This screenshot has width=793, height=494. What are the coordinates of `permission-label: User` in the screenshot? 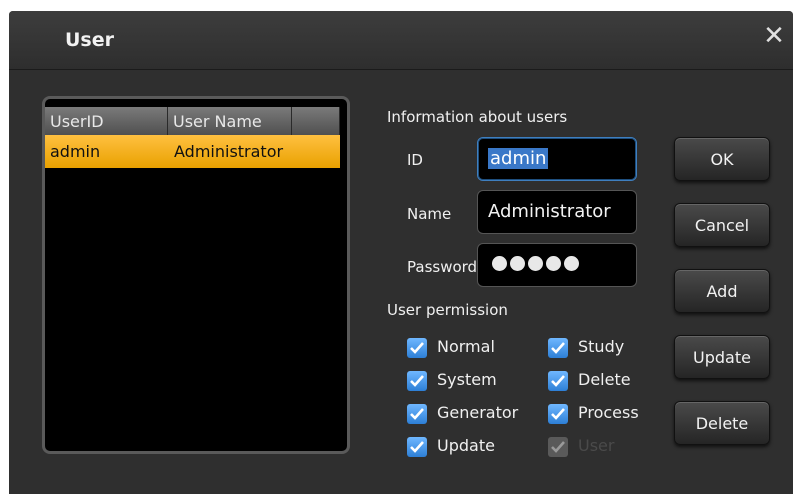 It's located at (596, 445).